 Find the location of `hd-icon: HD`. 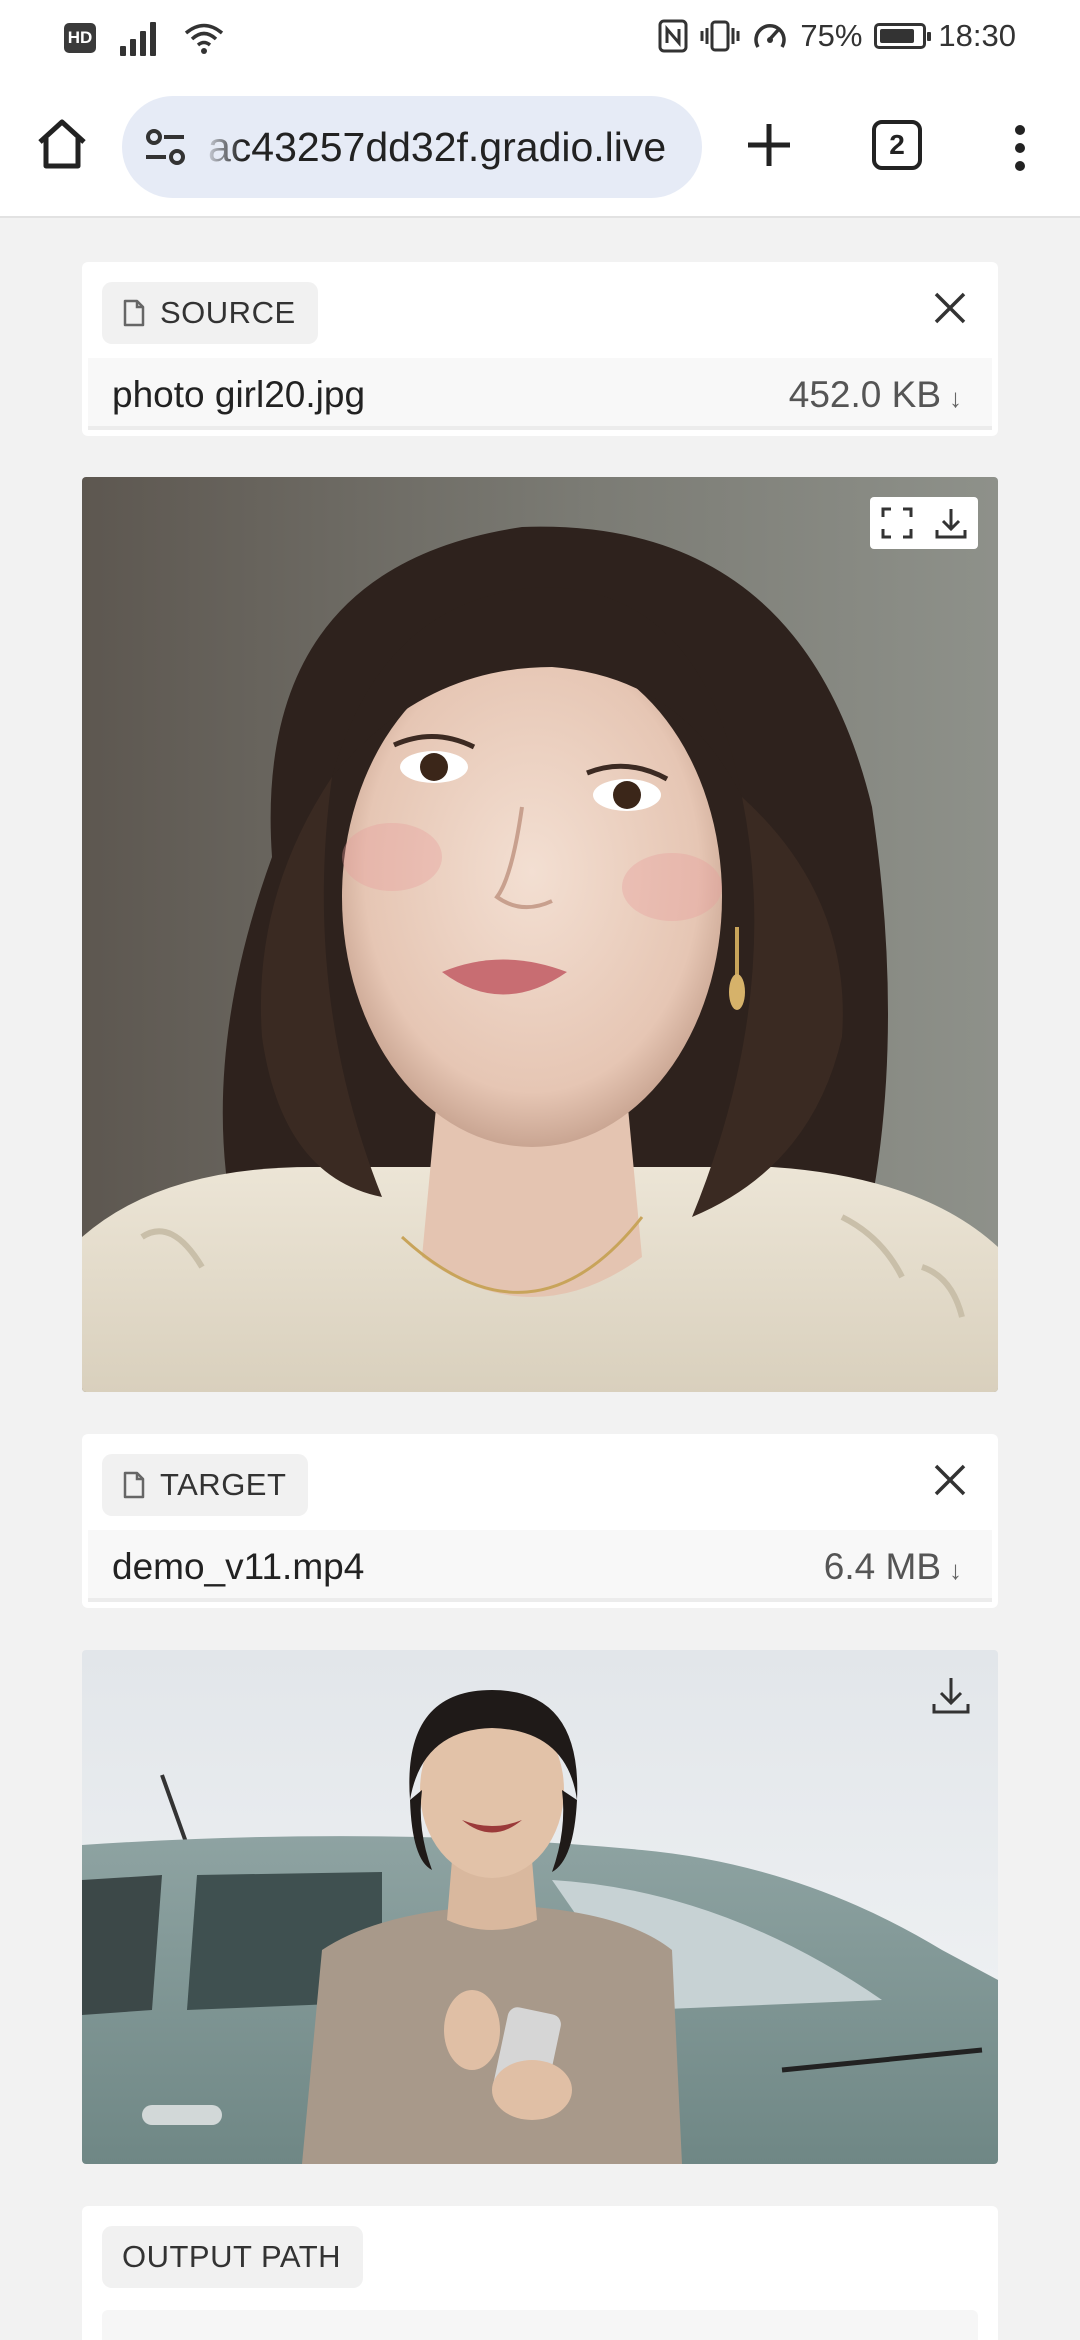

hd-icon: HD is located at coordinates (80, 38).